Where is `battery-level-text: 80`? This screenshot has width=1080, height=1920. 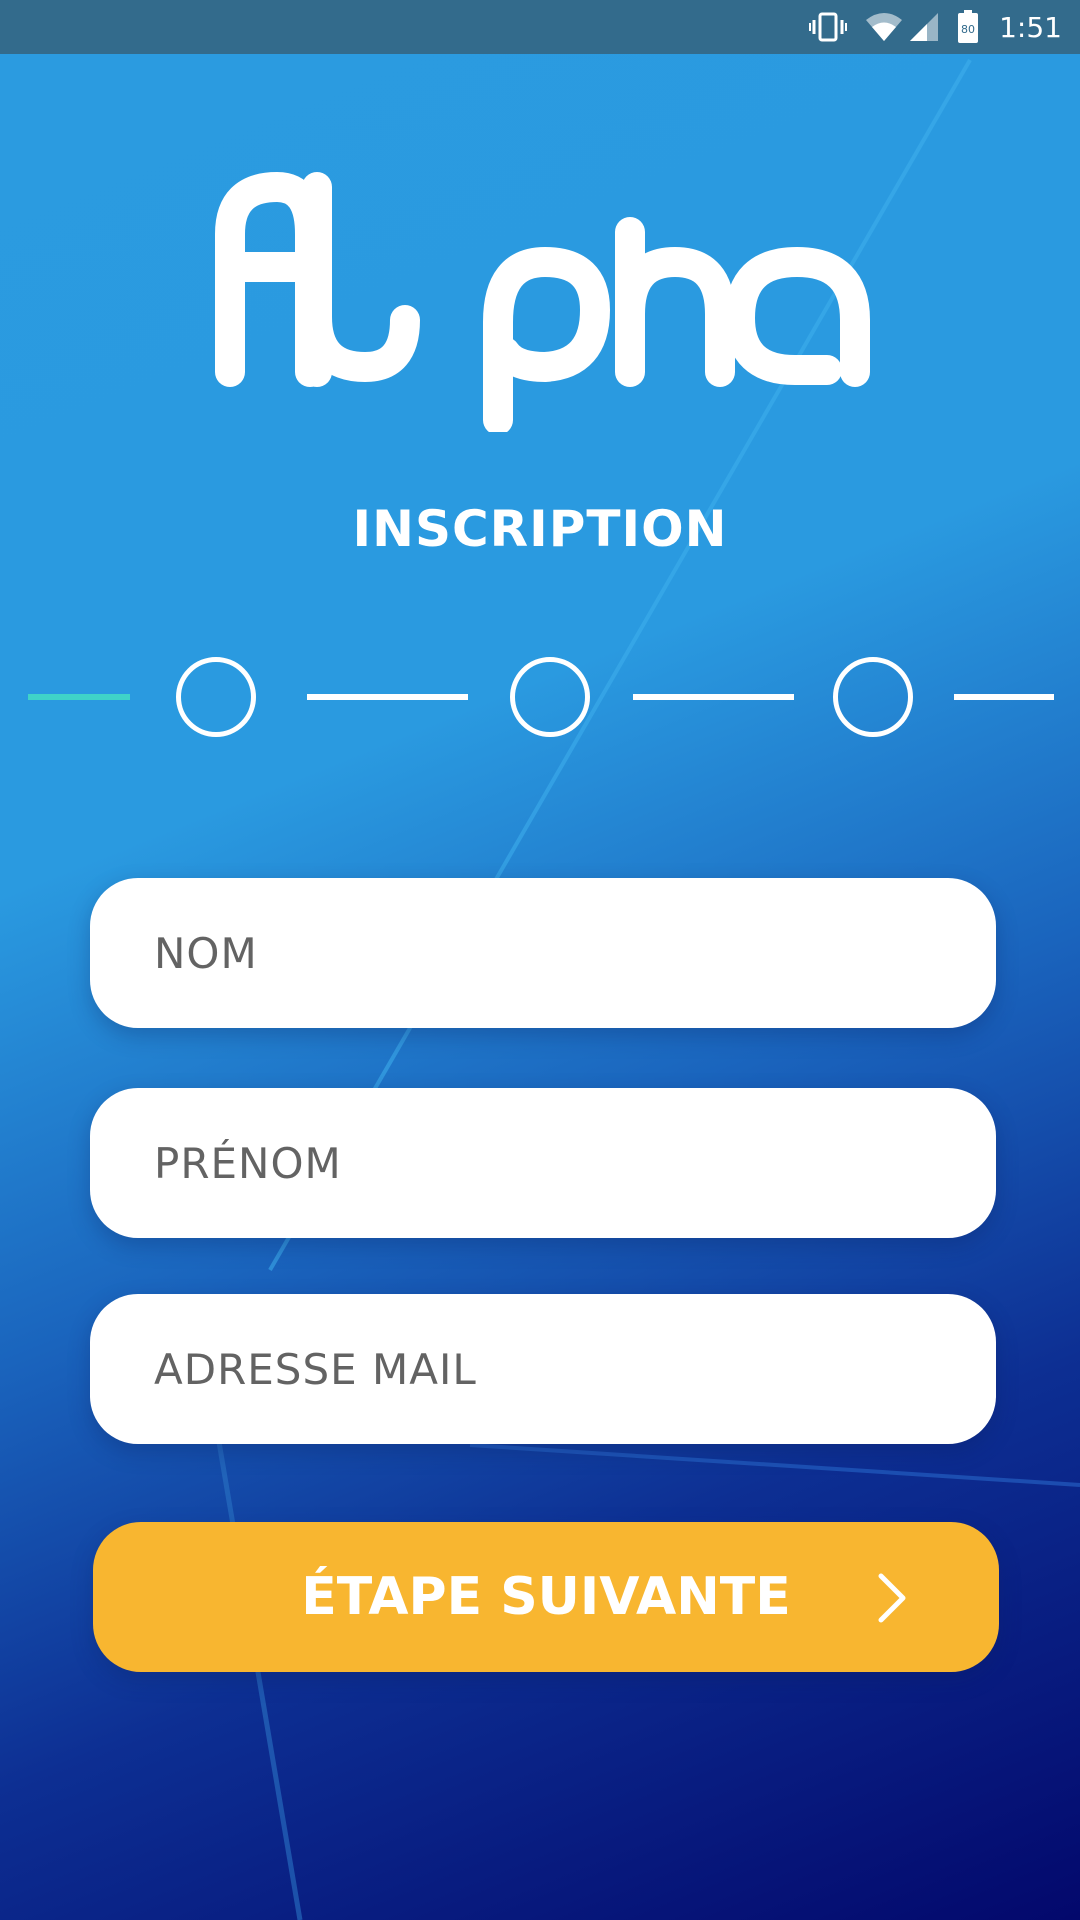
battery-level-text: 80 is located at coordinates (968, 29).